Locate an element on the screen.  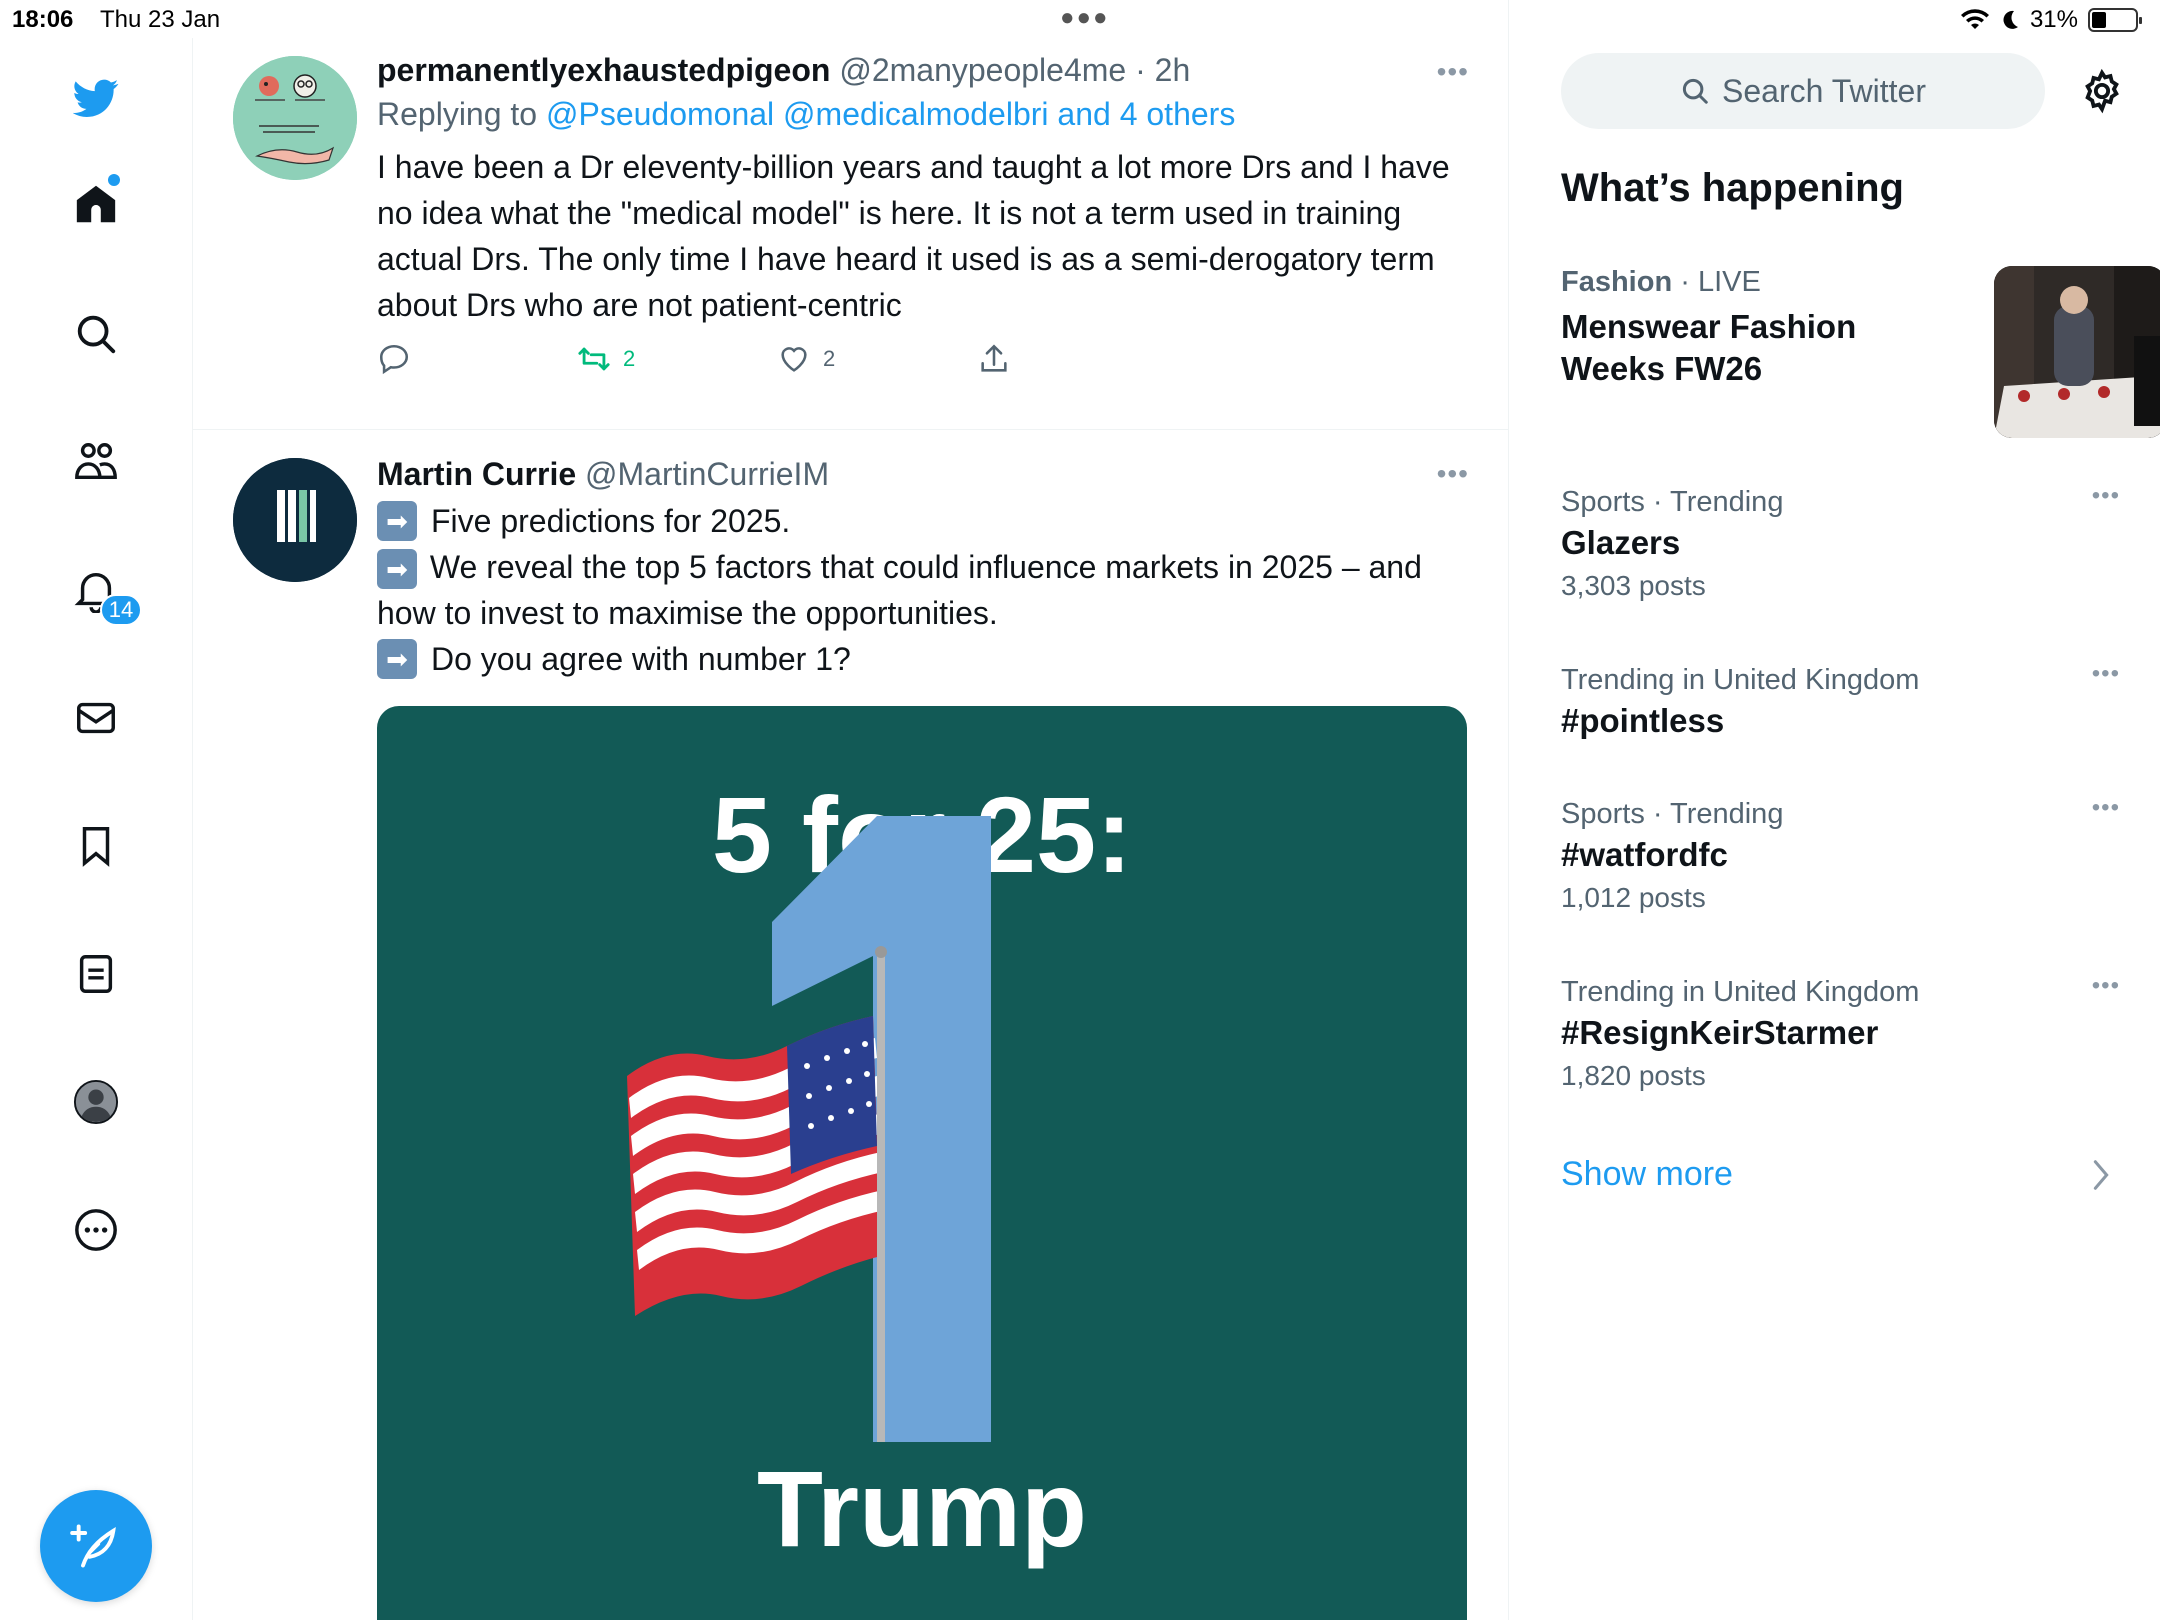
like-button: 2 is located at coordinates (806, 359).